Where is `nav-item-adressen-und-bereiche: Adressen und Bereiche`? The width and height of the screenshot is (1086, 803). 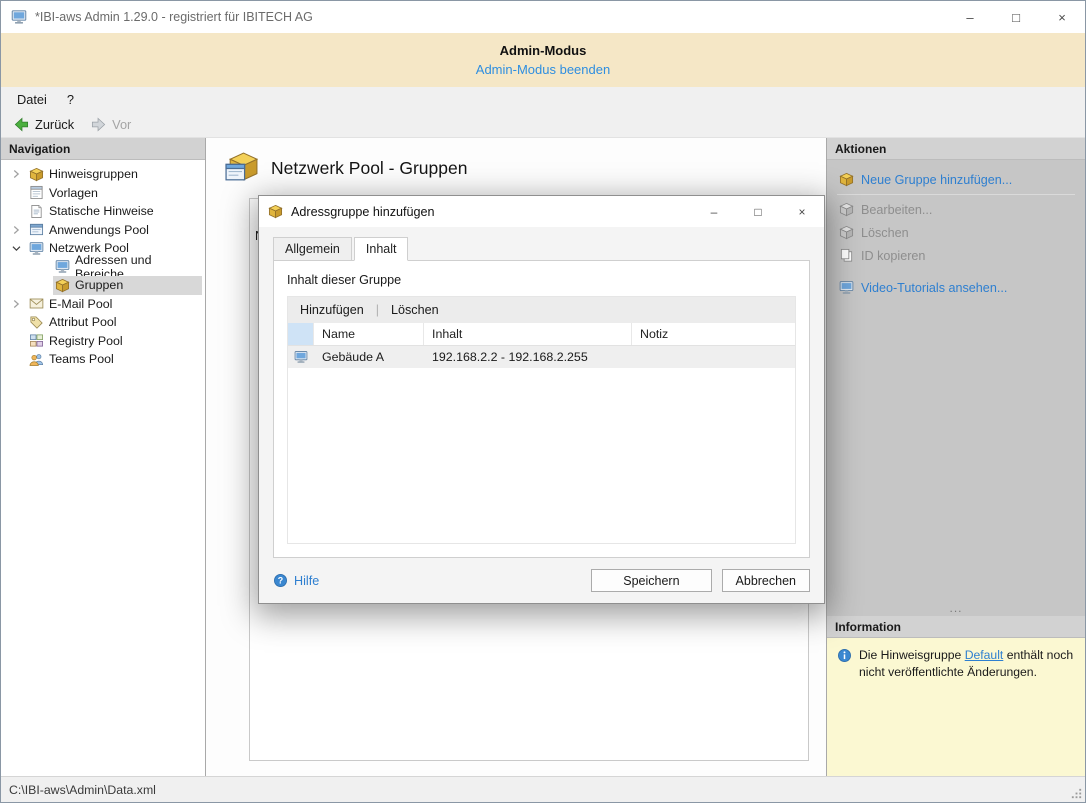
nav-item-adressen-und-bereiche: Adressen und Bereiche is located at coordinates (103, 267).